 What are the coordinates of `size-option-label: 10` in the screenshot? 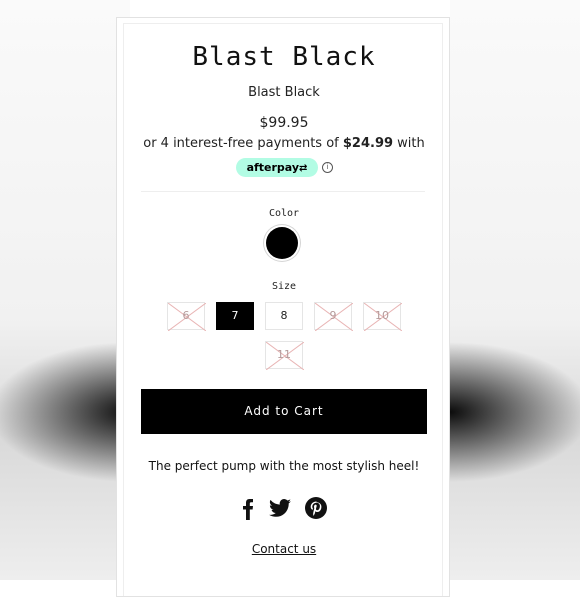 It's located at (382, 315).